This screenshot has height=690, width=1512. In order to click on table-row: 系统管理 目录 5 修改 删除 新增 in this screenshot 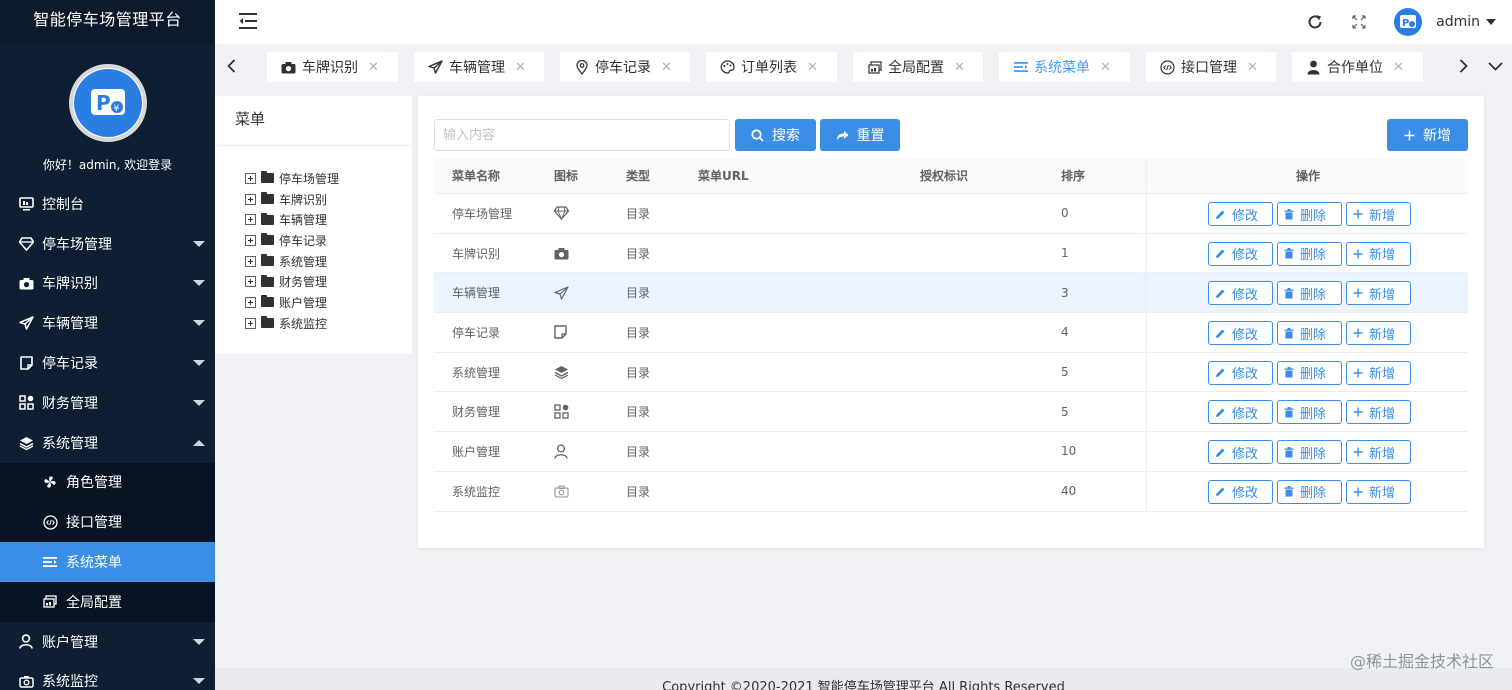, I will do `click(951, 372)`.